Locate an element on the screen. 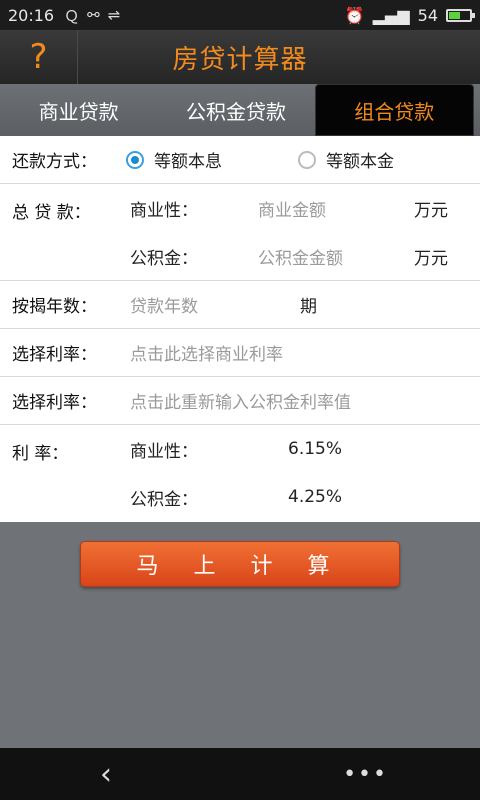  fund-amount-input: 公积金金额 is located at coordinates (300, 256).